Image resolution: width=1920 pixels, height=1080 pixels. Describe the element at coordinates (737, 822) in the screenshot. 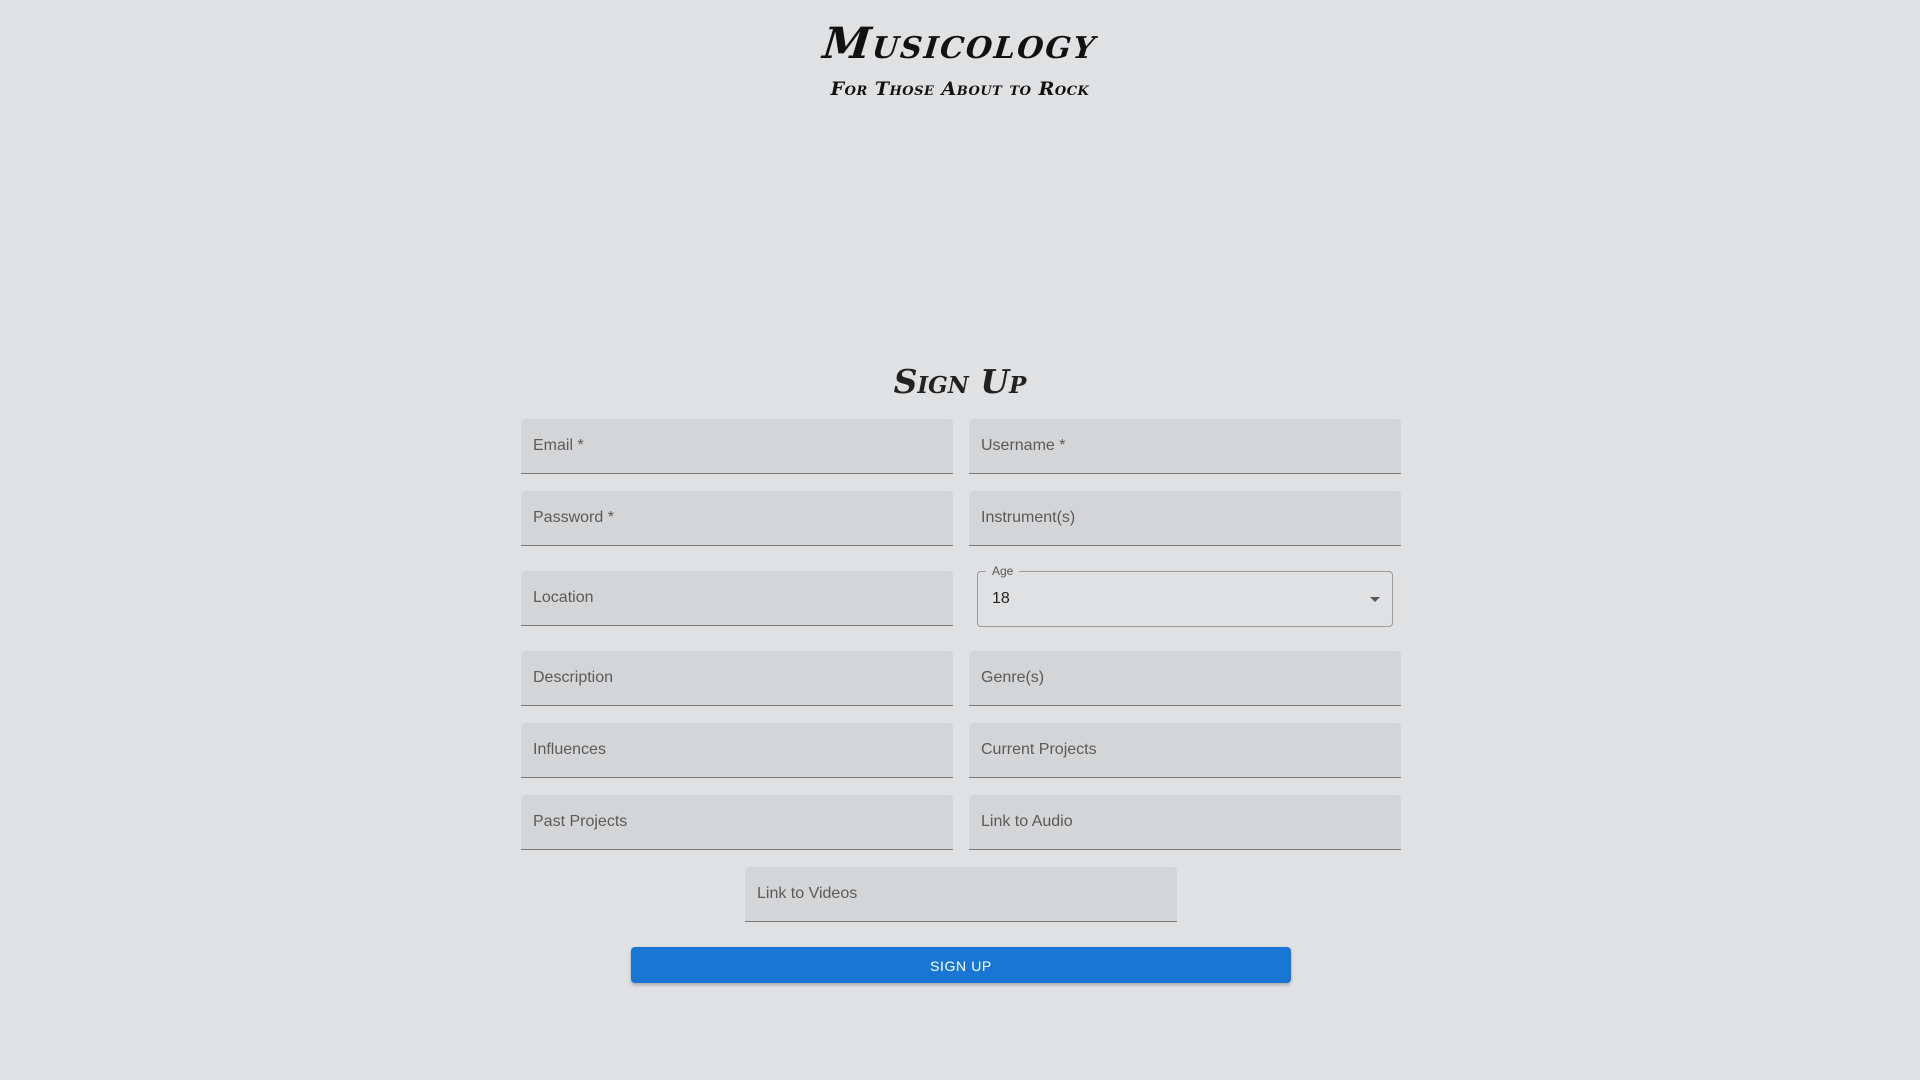

I see `past-projects-field: Past Projects` at that location.